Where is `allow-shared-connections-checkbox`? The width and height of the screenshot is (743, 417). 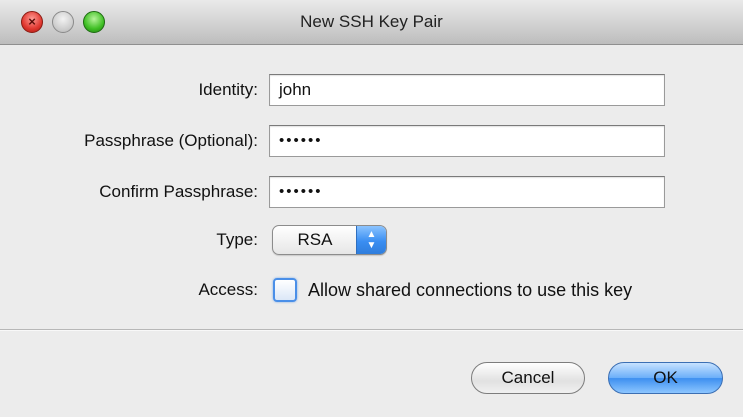
allow-shared-connections-checkbox is located at coordinates (285, 290).